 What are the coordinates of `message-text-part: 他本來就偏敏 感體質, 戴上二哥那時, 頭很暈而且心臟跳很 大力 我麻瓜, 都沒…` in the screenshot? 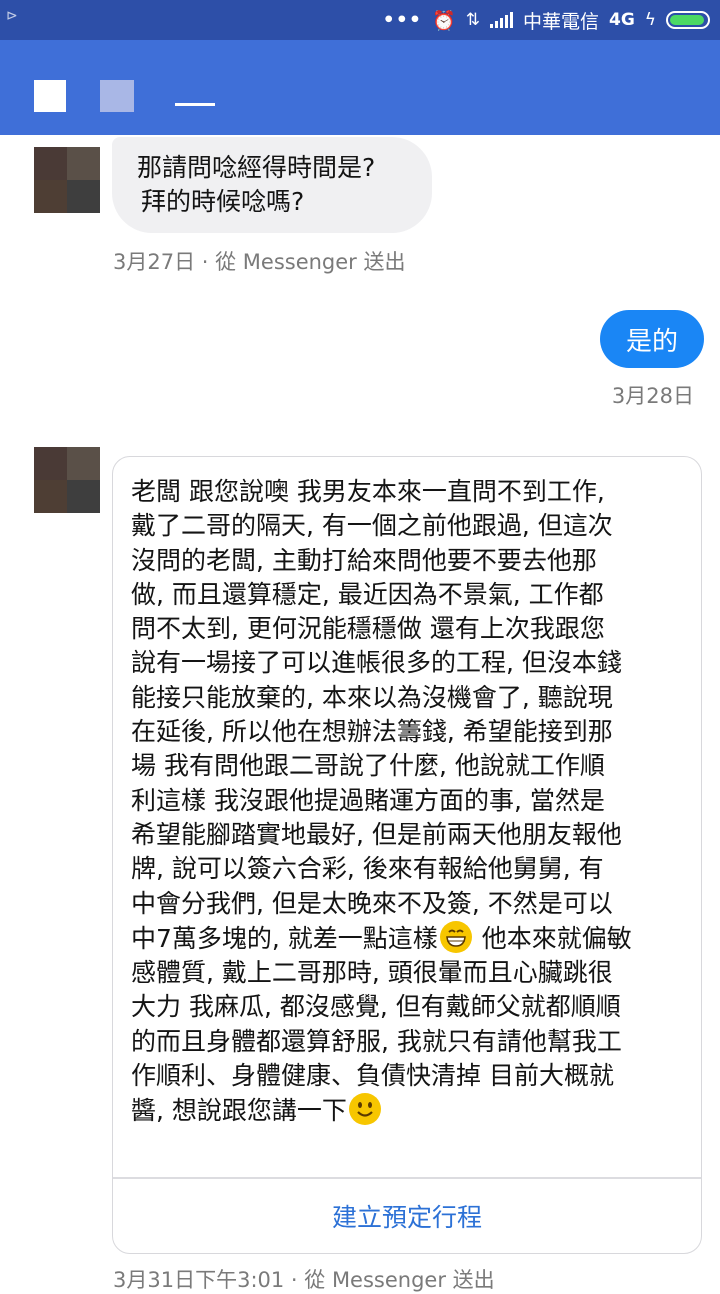 It's located at (381, 1024).